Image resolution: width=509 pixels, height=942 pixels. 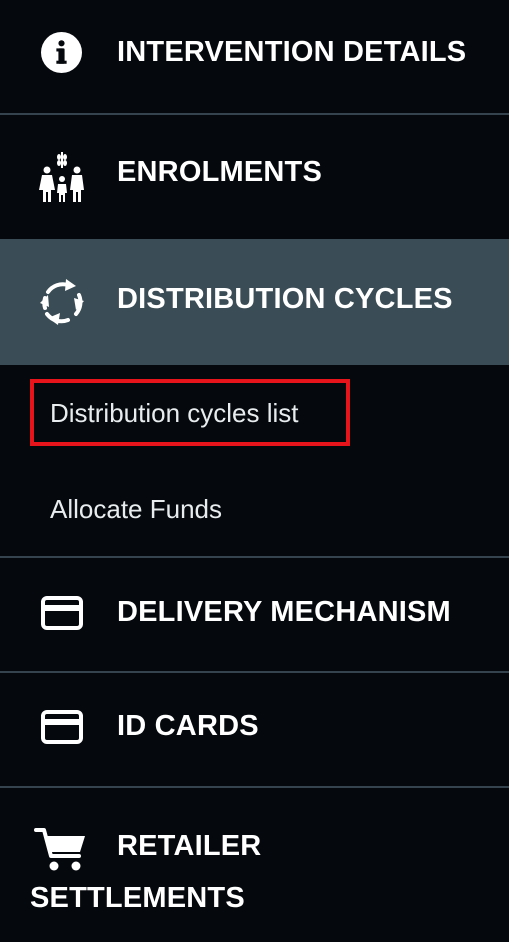 I want to click on family-icon, so click(x=61, y=177).